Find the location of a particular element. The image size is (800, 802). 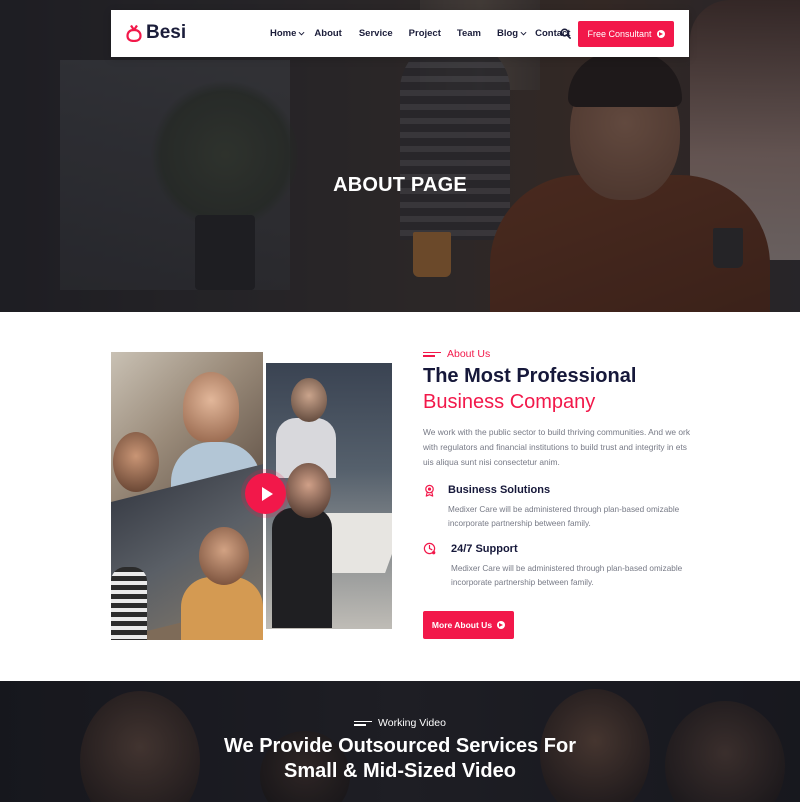

free-consultant-label: Free Consultant is located at coordinates (619, 34).